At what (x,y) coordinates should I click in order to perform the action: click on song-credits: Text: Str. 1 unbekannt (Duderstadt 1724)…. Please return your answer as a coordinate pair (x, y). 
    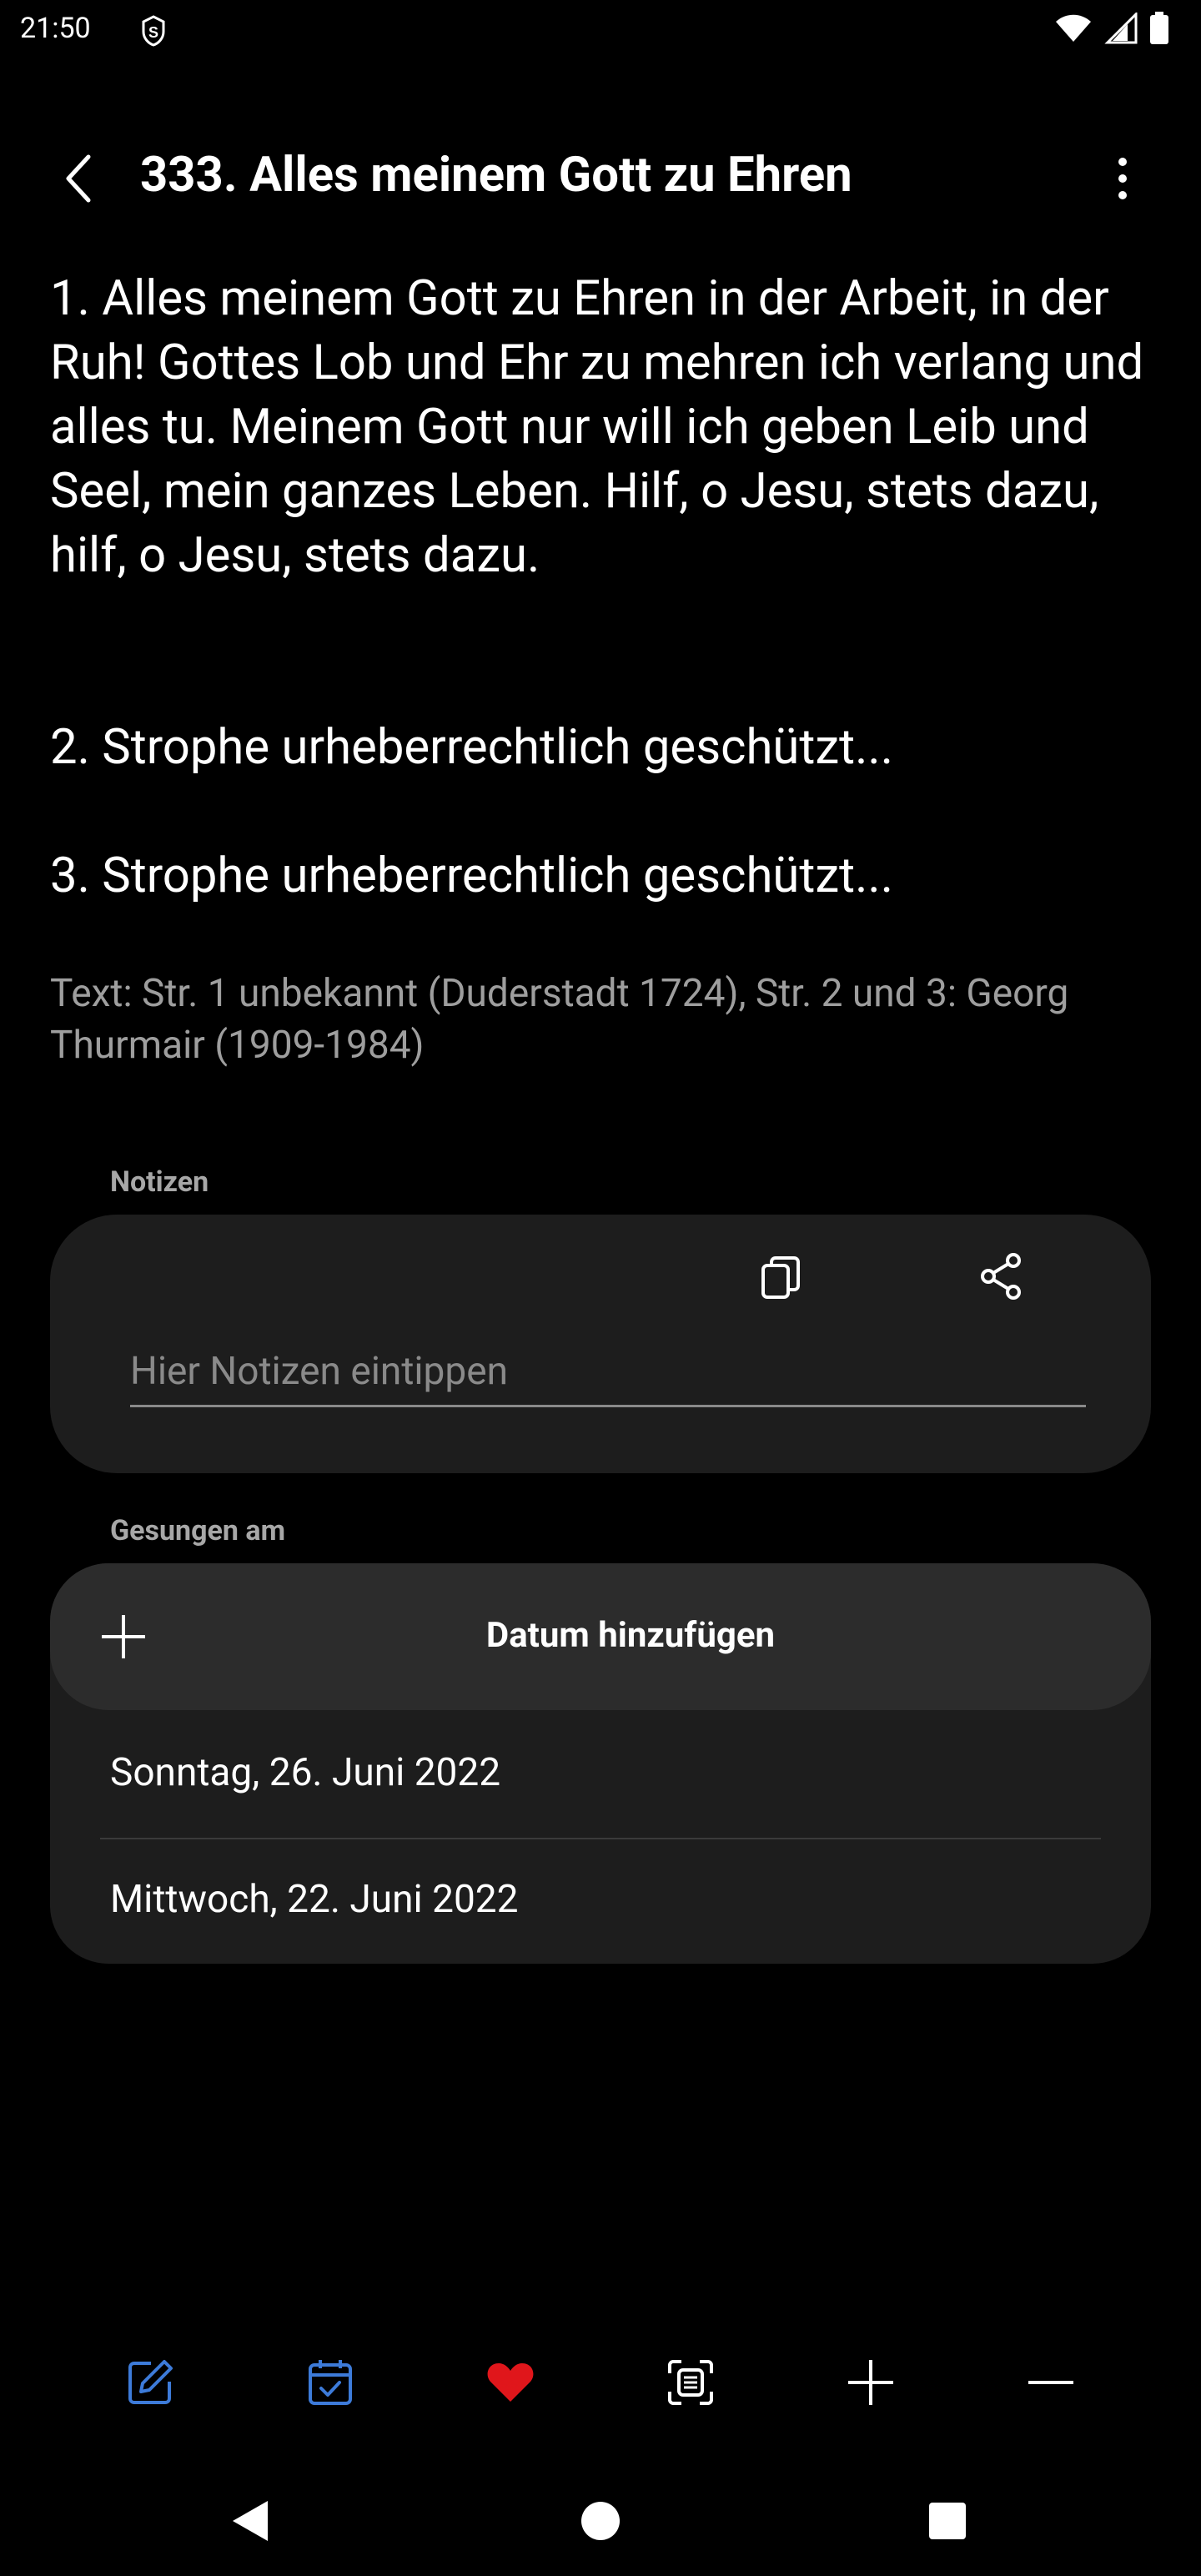
    Looking at the image, I should click on (560, 1019).